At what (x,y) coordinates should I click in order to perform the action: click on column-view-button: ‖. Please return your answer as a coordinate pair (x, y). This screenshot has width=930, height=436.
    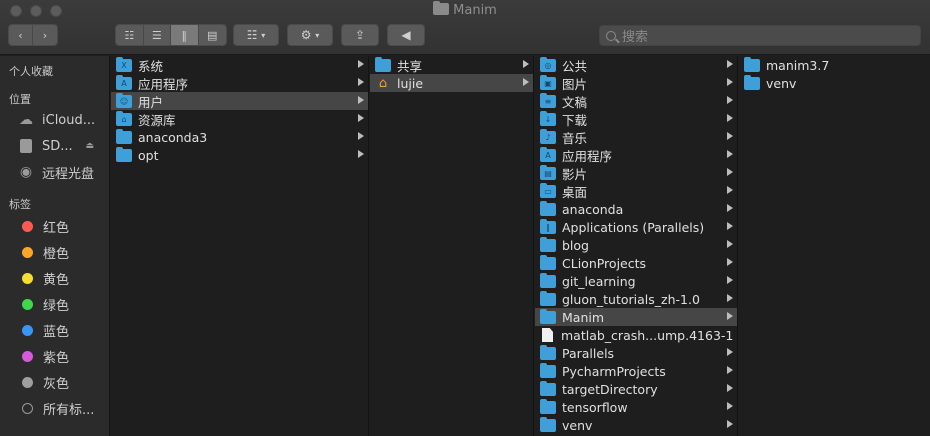
    Looking at the image, I should click on (185, 35).